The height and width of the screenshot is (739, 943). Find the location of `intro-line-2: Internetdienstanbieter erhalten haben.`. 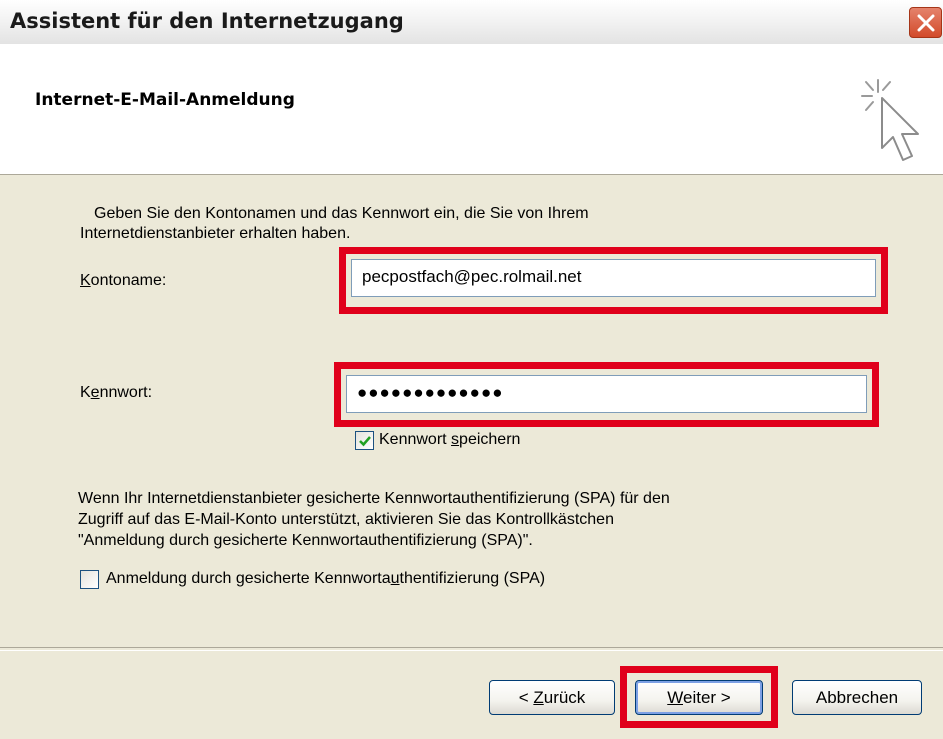

intro-line-2: Internetdienstanbieter erhalten haben. is located at coordinates (215, 233).